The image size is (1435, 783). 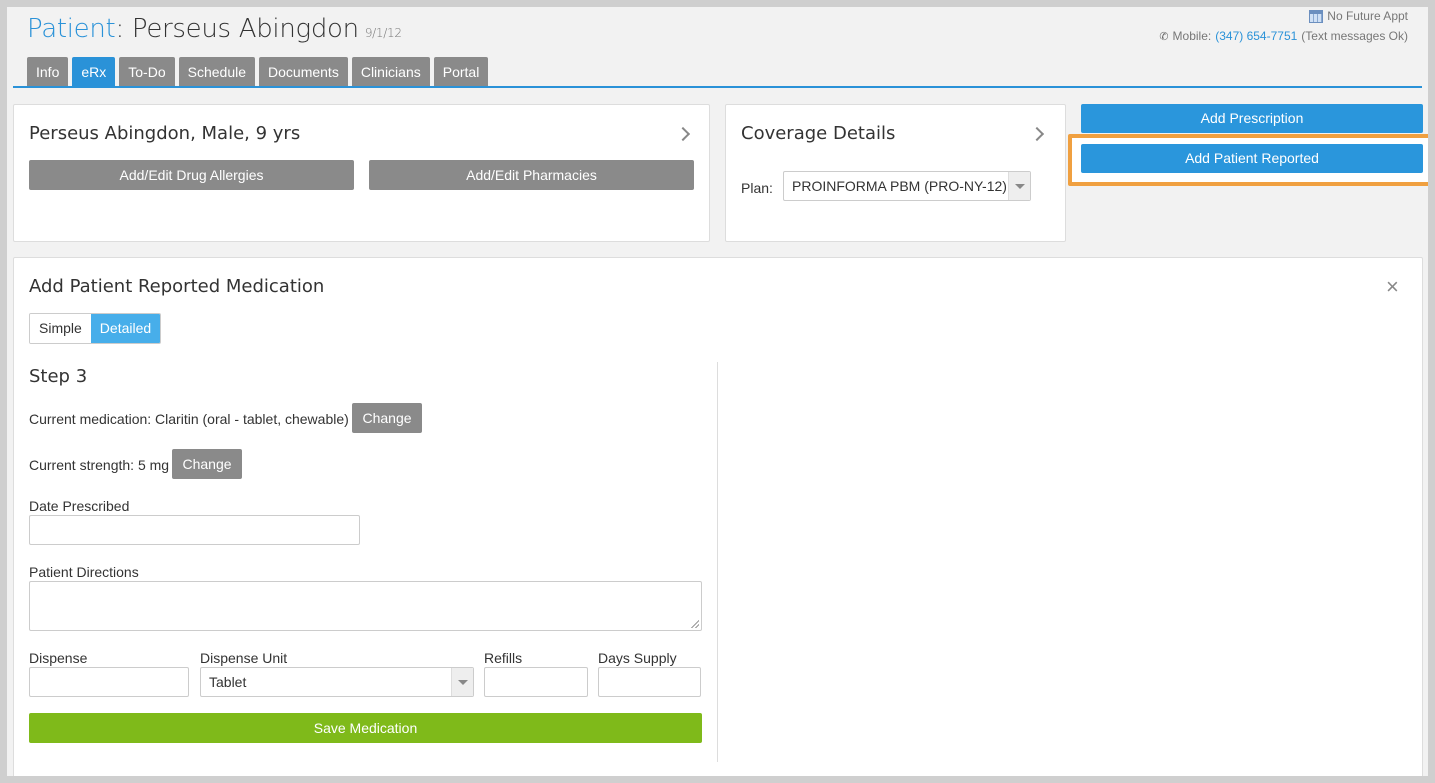 I want to click on refills-input, so click(x=536, y=682).